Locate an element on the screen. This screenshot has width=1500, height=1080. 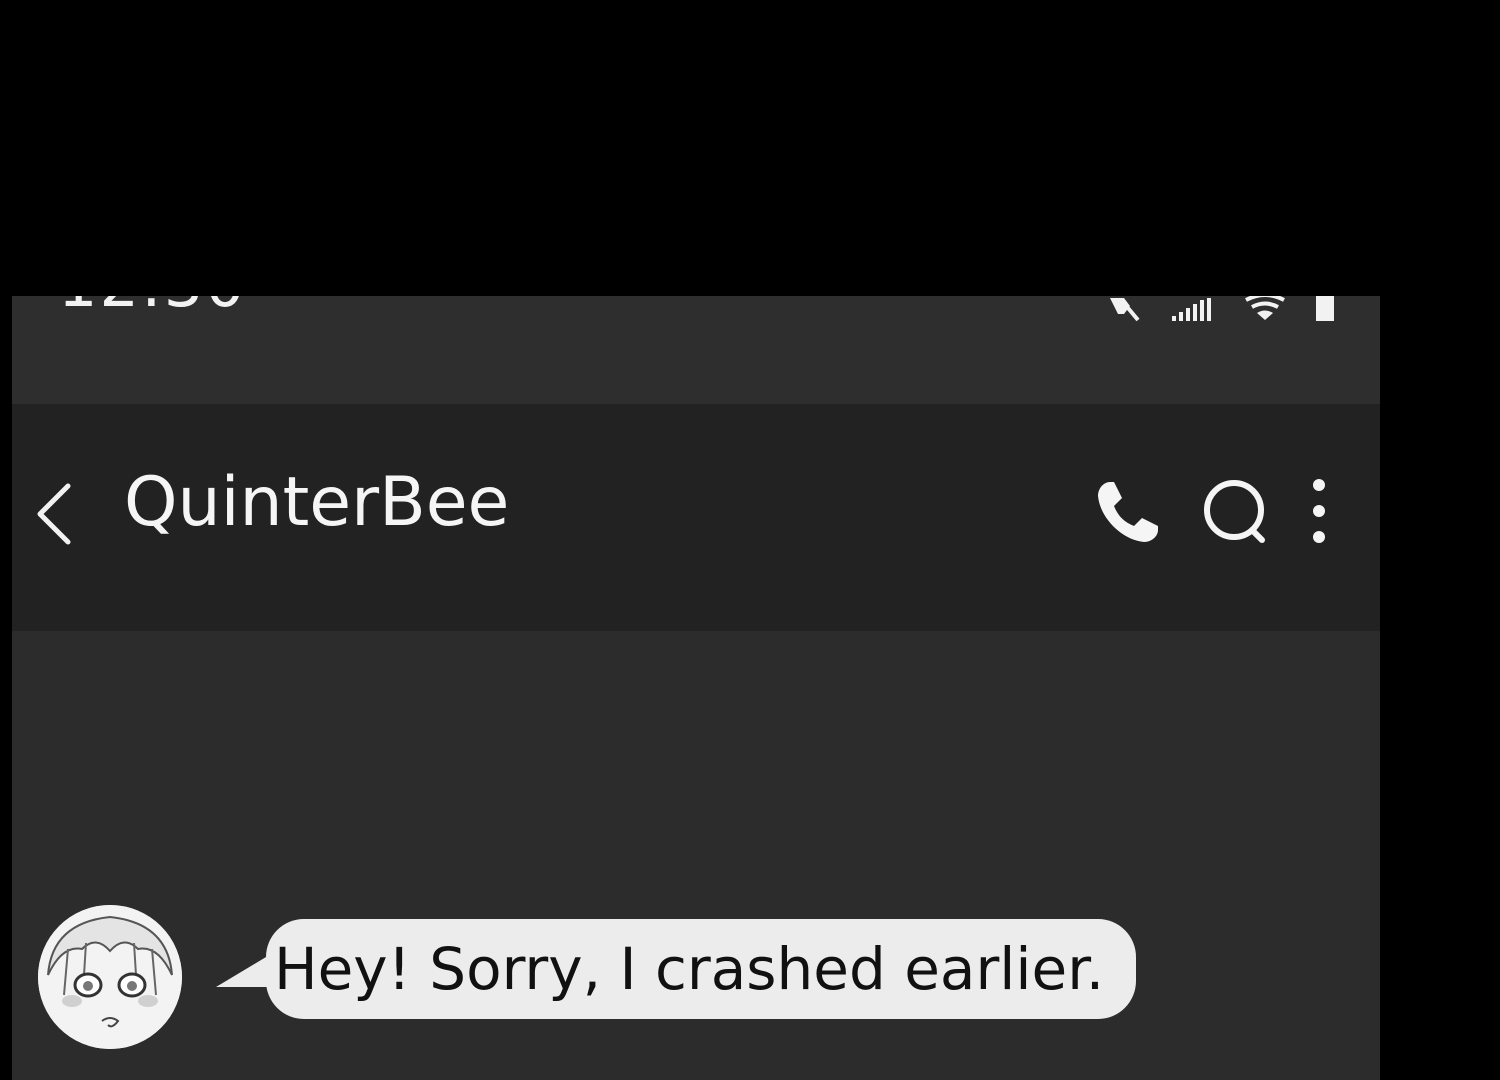
status-time: 12:30 is located at coordinates (152, 306).